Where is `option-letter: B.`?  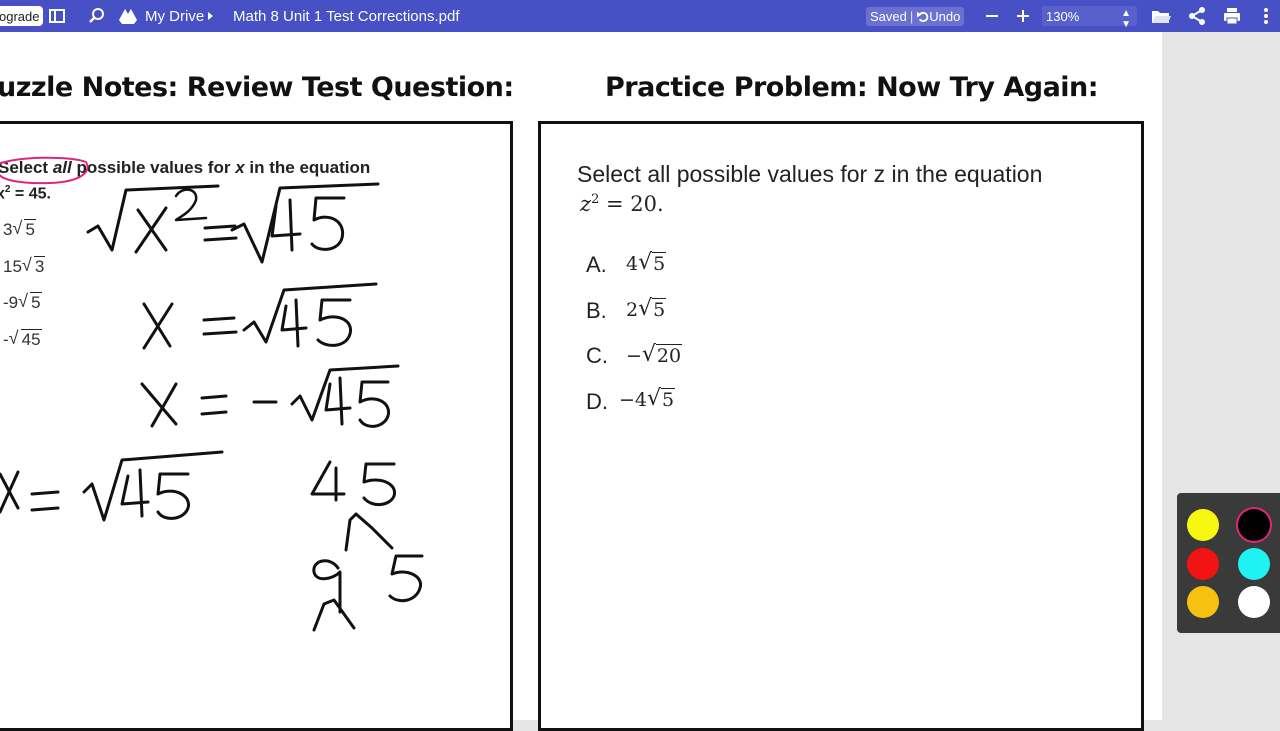 option-letter: B. is located at coordinates (596, 310).